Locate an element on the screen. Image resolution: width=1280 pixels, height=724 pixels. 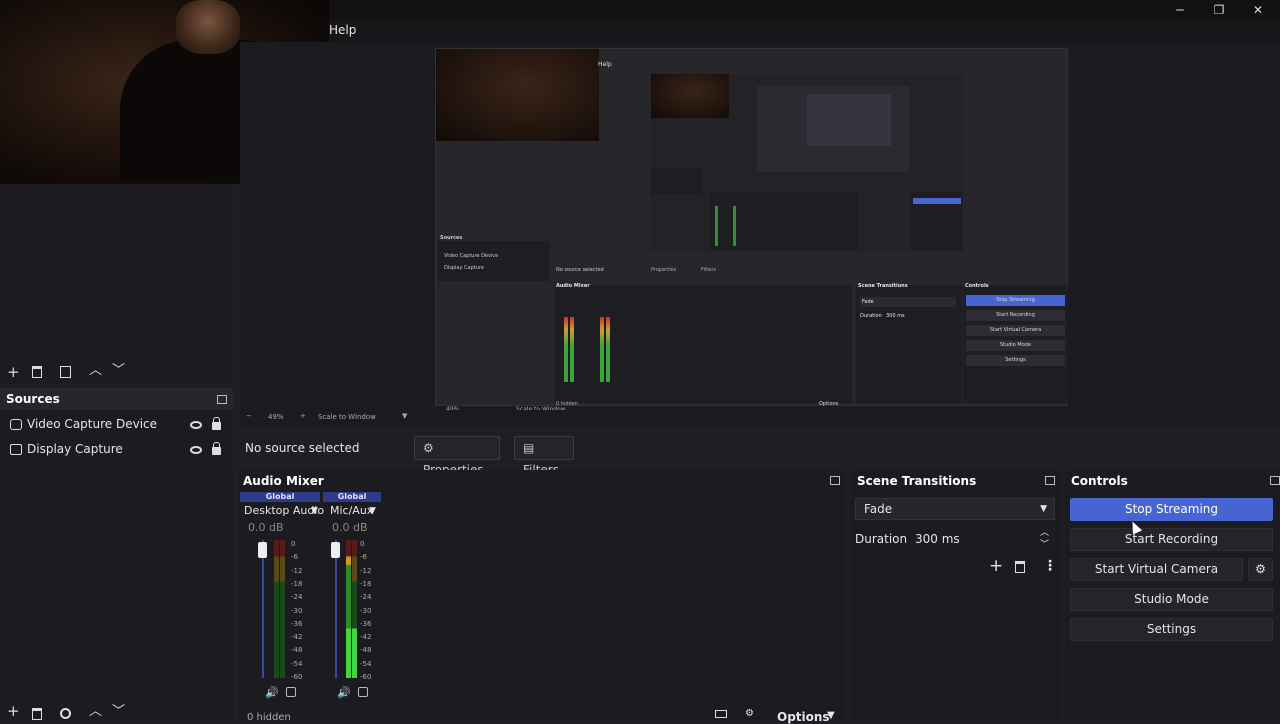
nested-inner-capture is located at coordinates (807, 163).